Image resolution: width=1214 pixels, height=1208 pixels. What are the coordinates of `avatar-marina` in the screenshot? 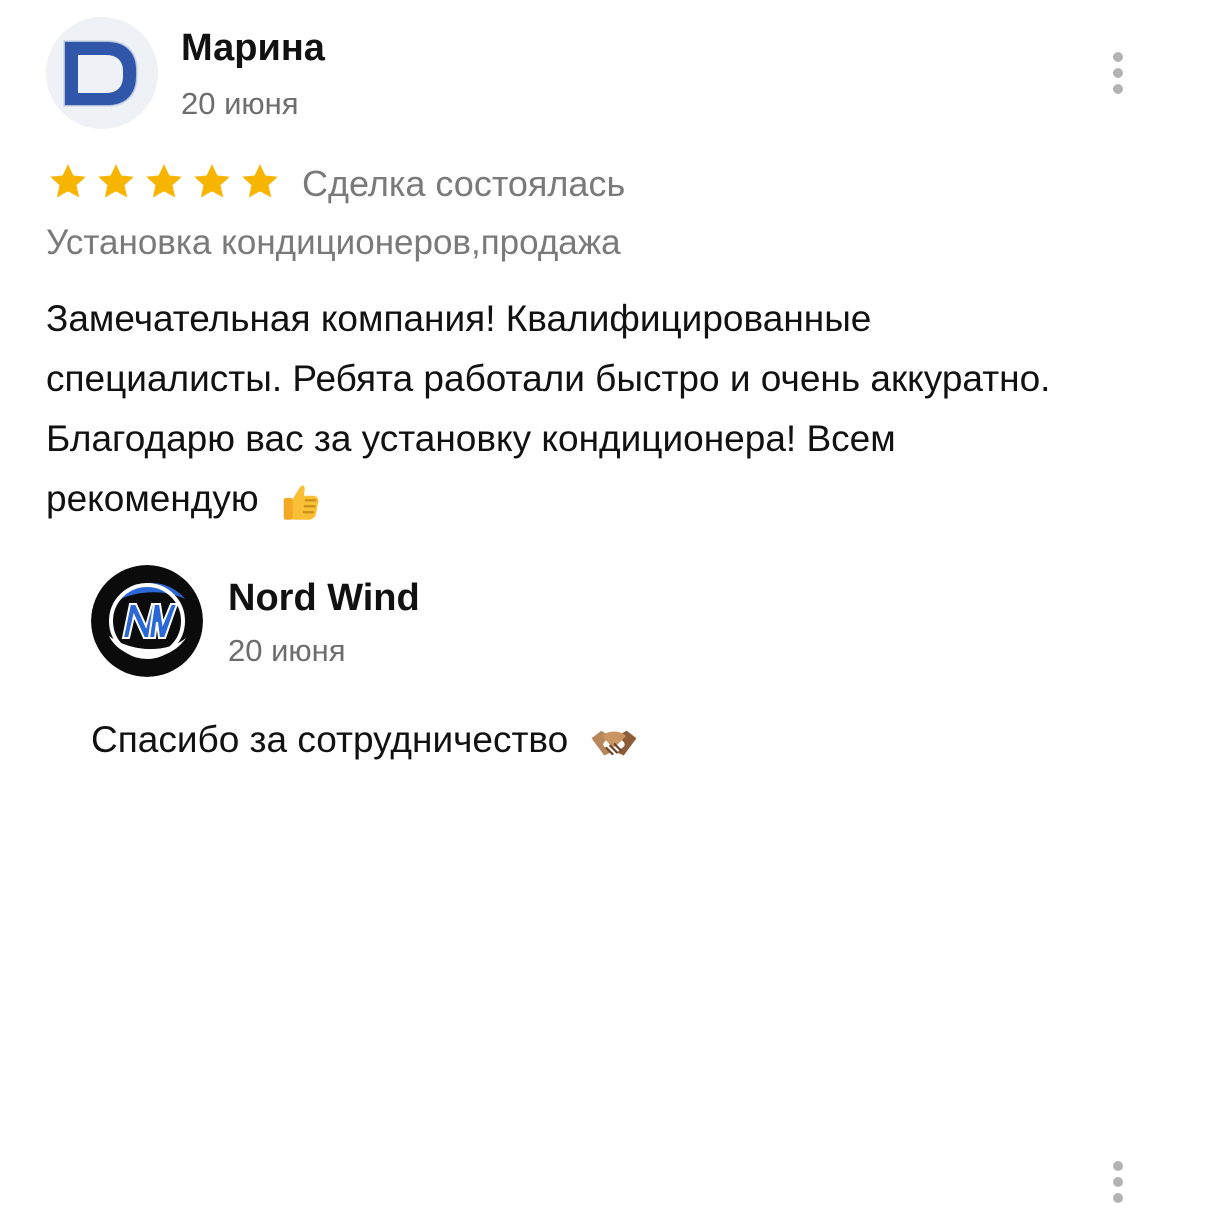 It's located at (102, 73).